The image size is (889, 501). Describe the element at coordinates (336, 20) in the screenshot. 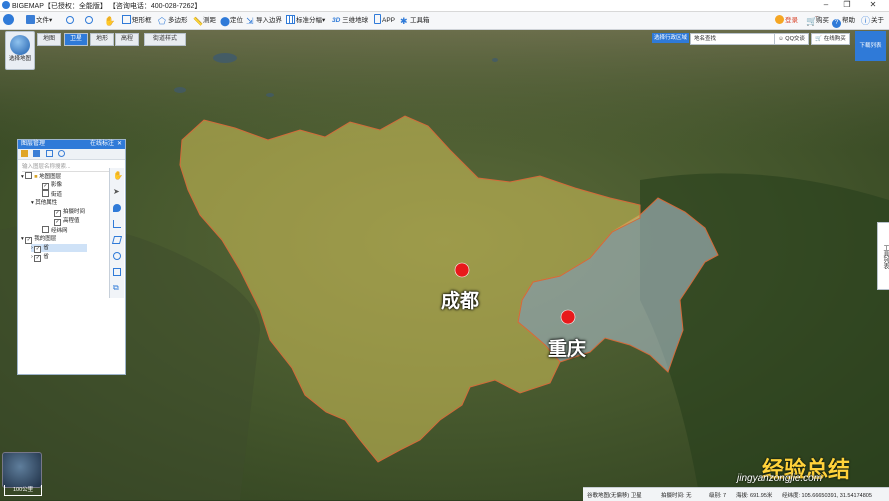

I see `3d-icon: 3D` at that location.